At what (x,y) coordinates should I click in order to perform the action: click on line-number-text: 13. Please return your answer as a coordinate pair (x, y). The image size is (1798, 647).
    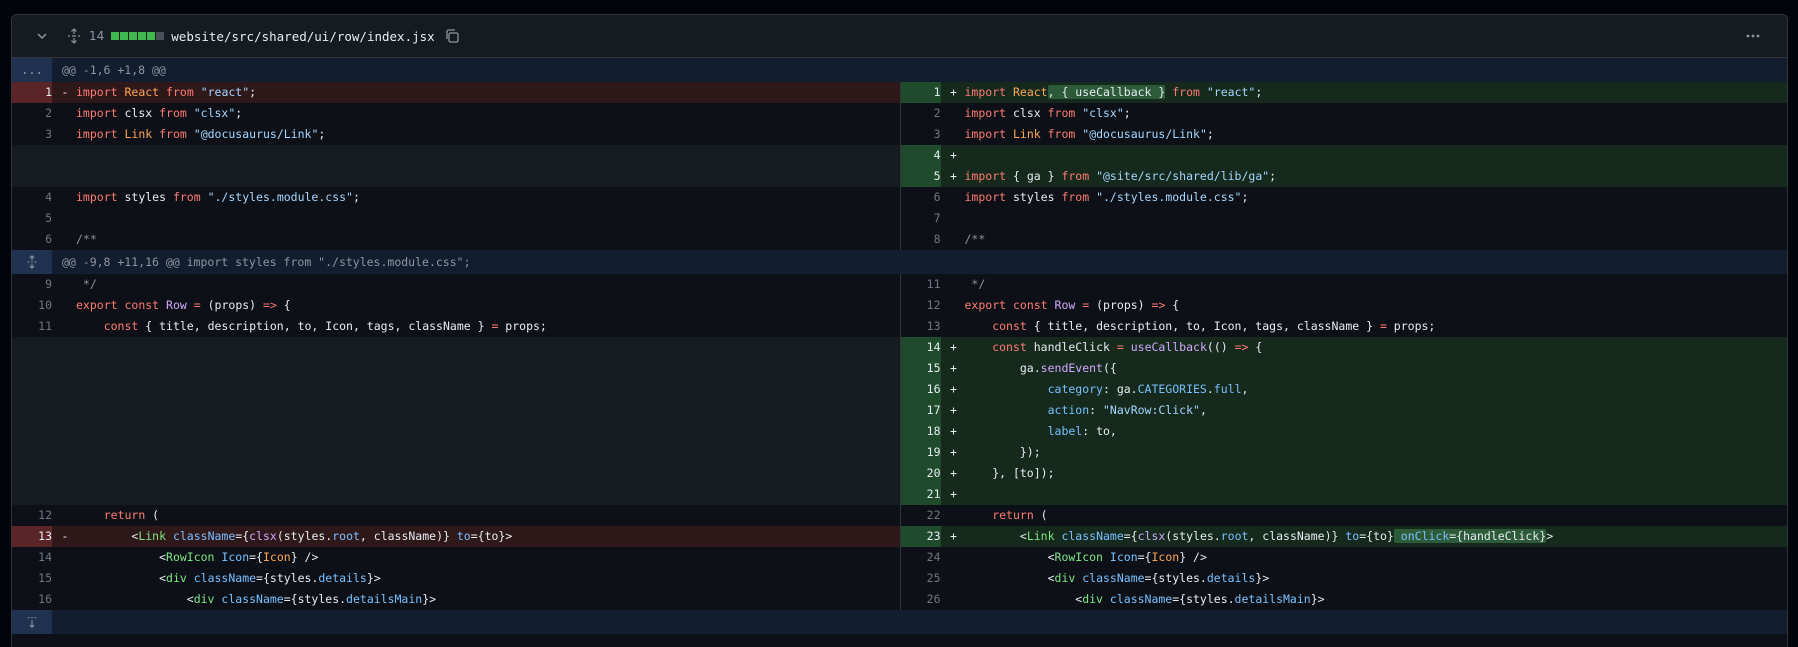
    Looking at the image, I should click on (933, 326).